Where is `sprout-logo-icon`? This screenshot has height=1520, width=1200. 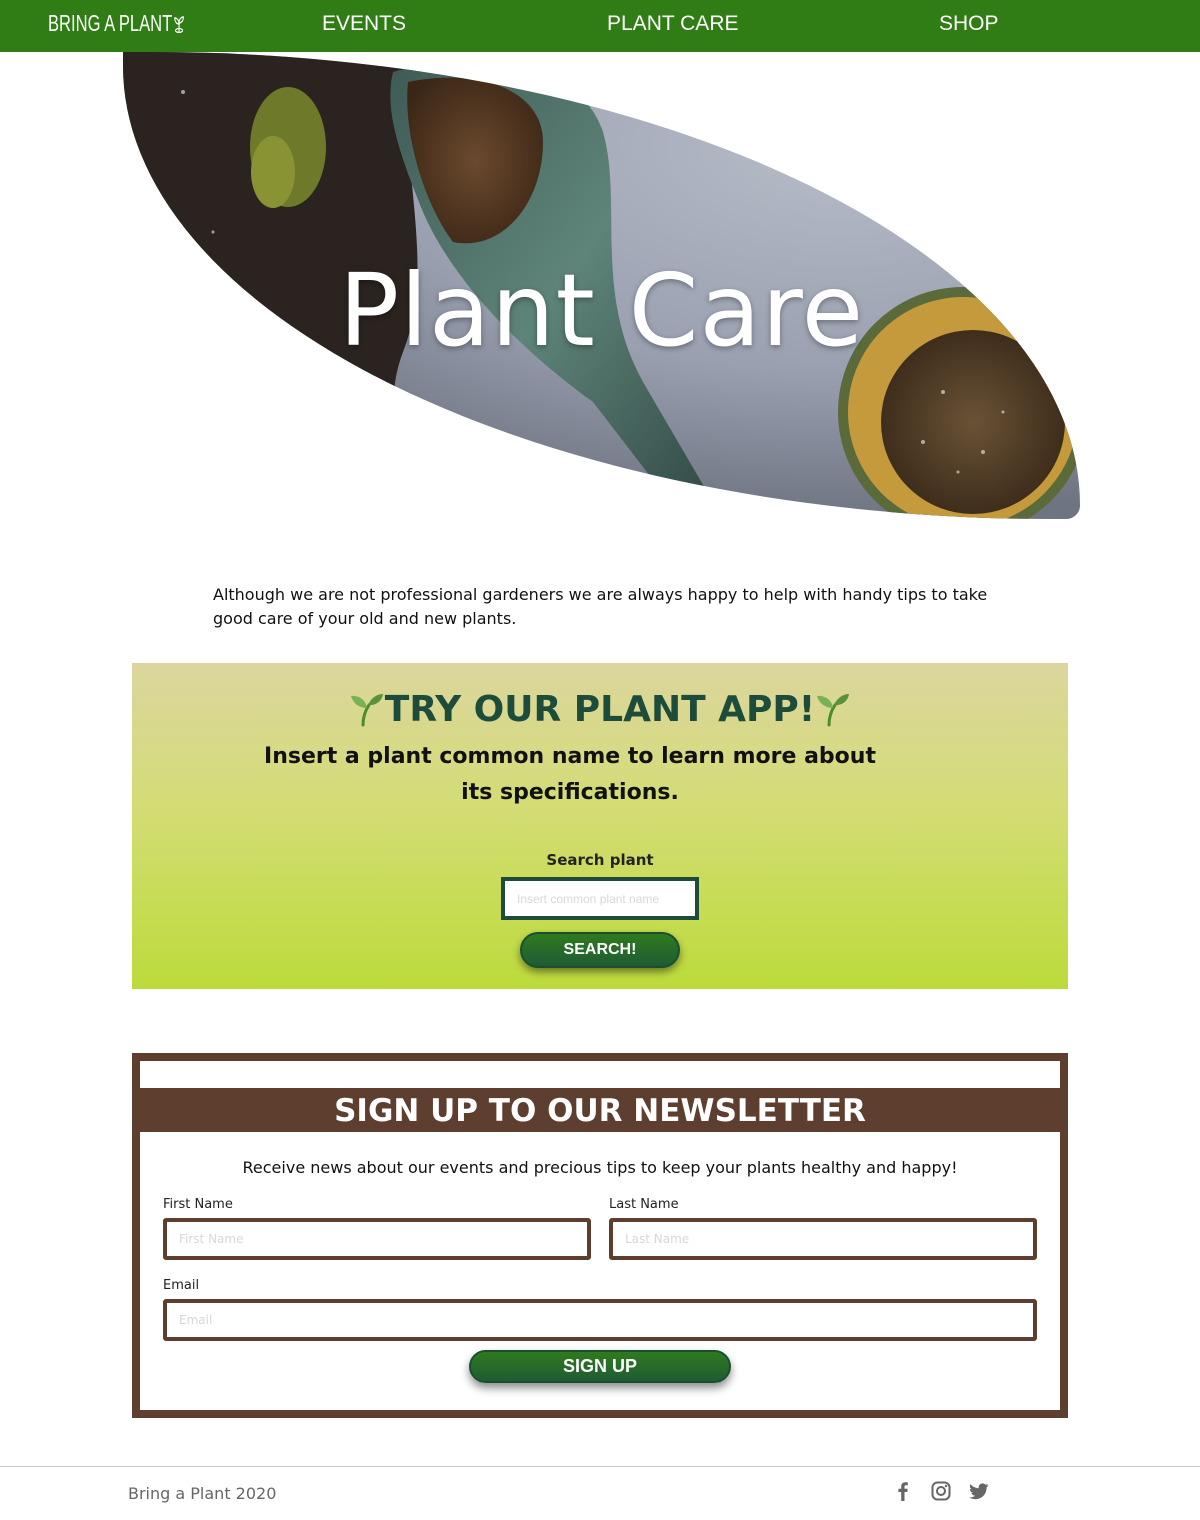 sprout-logo-icon is located at coordinates (178, 24).